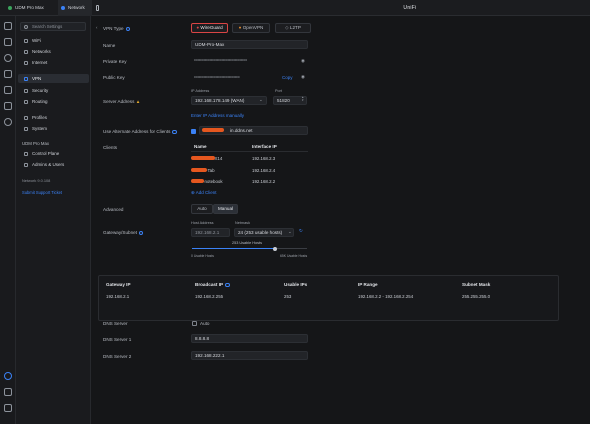 This screenshot has height=424, width=590. What do you see at coordinates (217, 115) in the screenshot?
I see `enter-ip-manually-link: Enter IP Address manually` at bounding box center [217, 115].